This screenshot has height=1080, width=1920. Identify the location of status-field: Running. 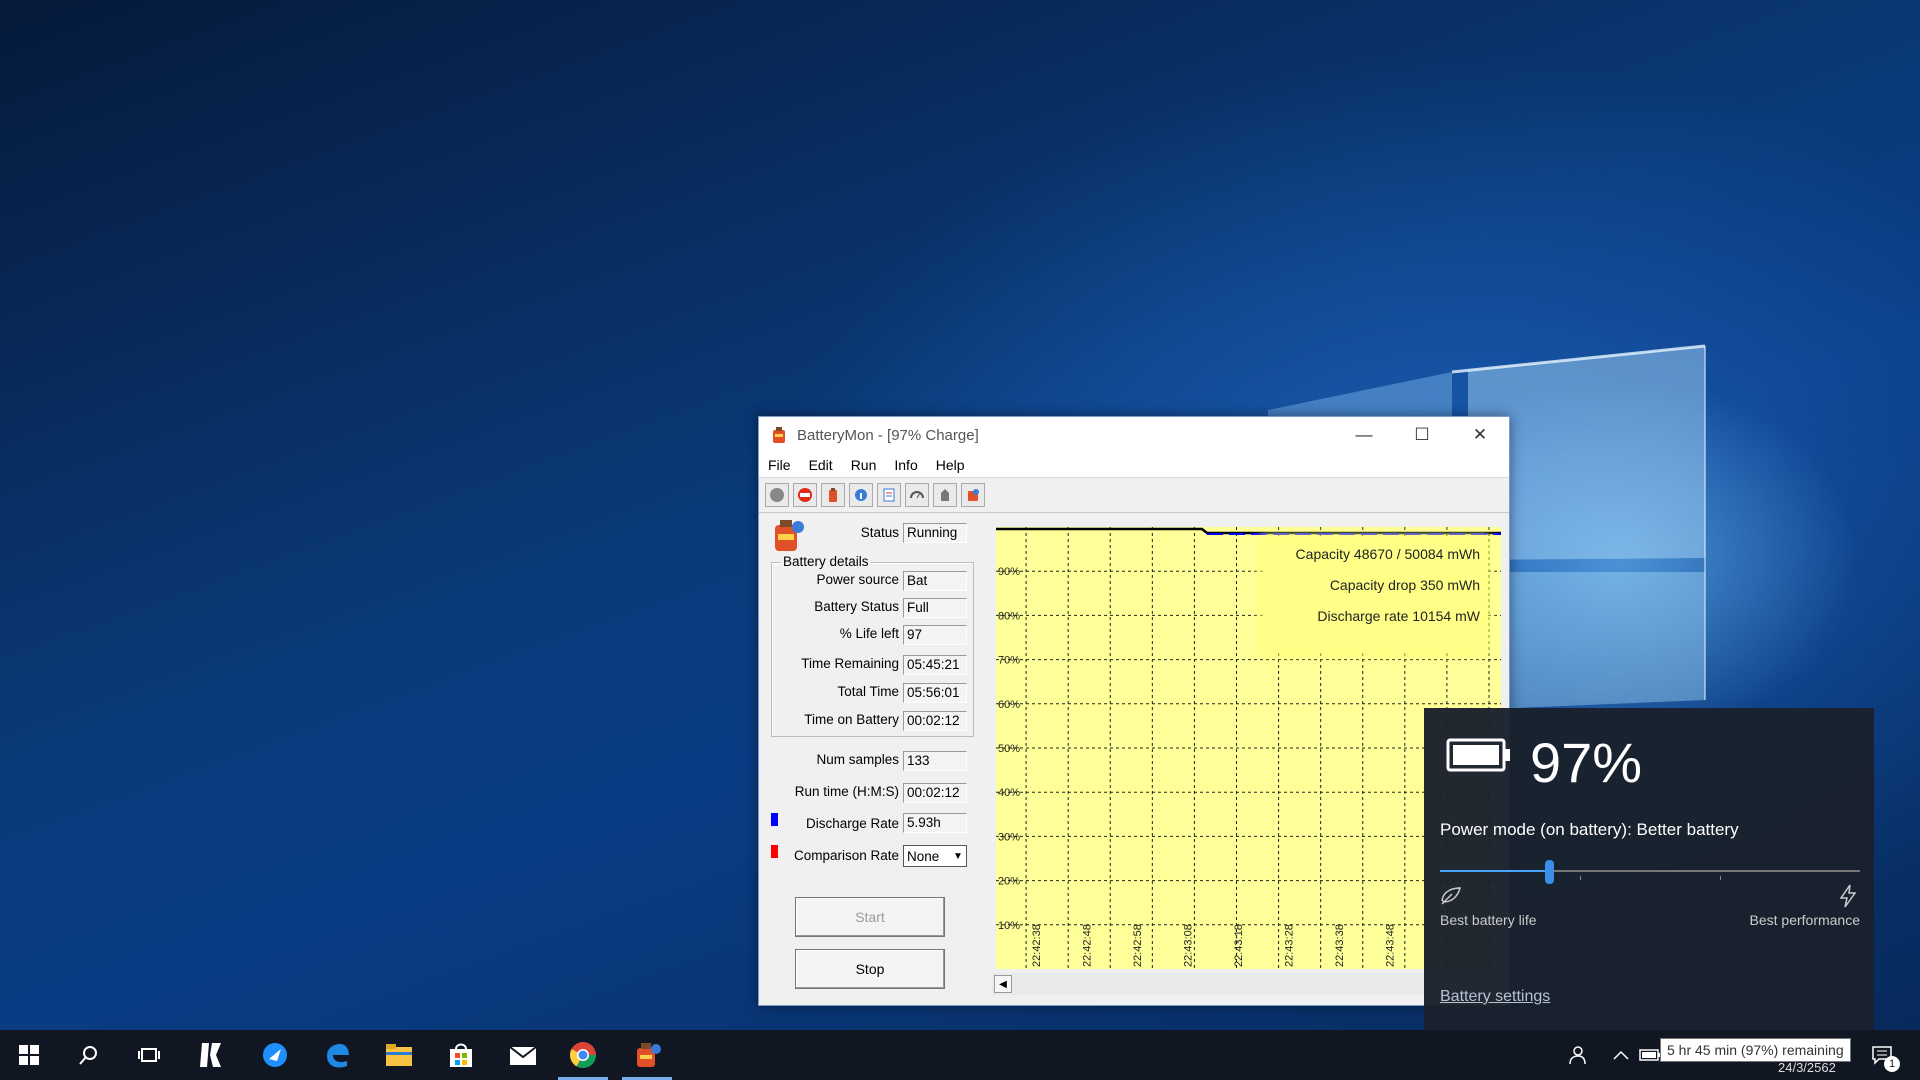
(935, 533).